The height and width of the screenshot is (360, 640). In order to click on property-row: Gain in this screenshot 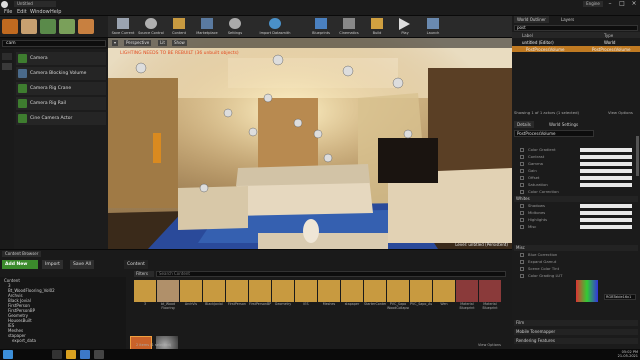, I will do `click(579, 171)`.